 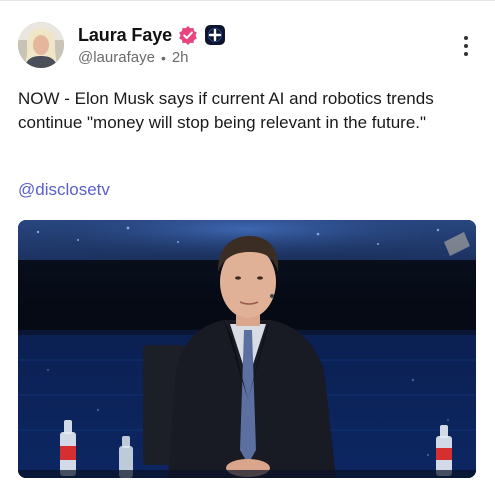 I want to click on author-meta-row: @laurafaye • 2h, so click(x=133, y=57).